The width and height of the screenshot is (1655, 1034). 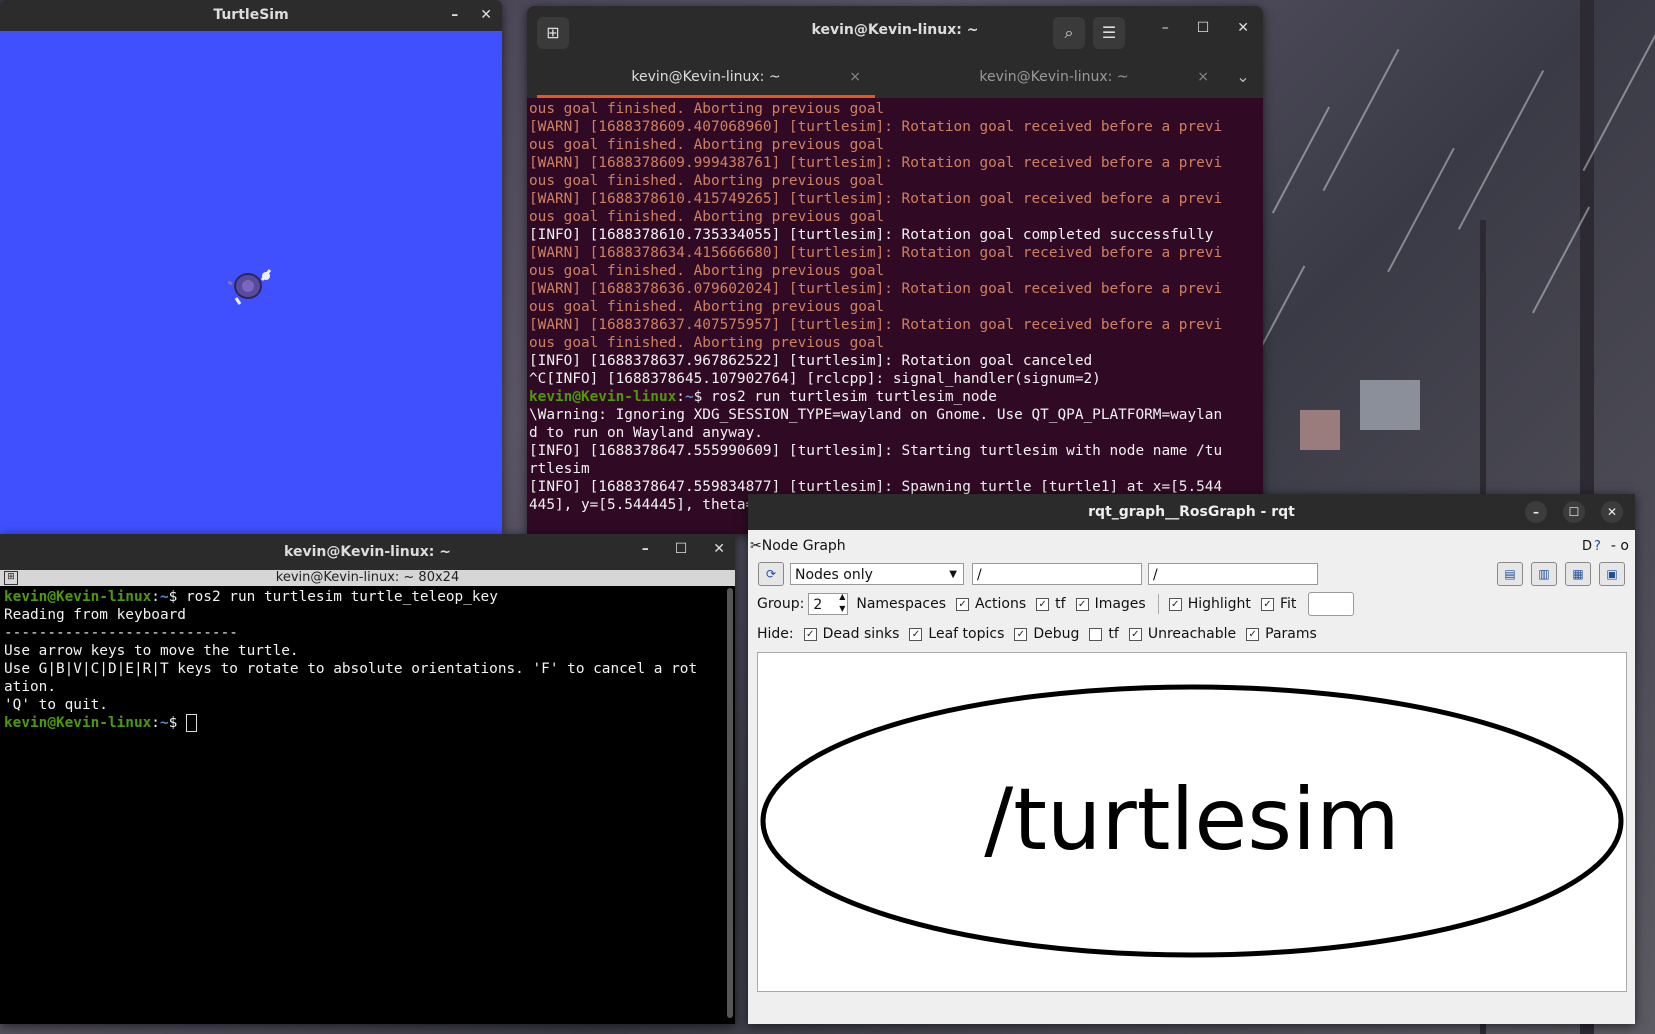 I want to click on group-label: Group:, so click(x=781, y=604).